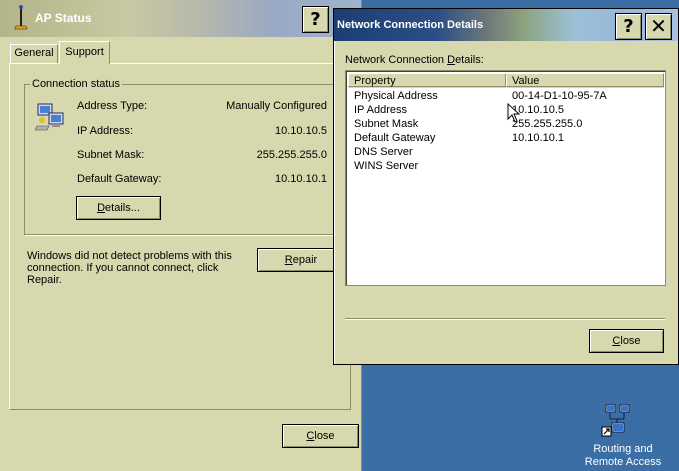  What do you see at coordinates (380, 110) in the screenshot?
I see `list-item: IP Address` at bounding box center [380, 110].